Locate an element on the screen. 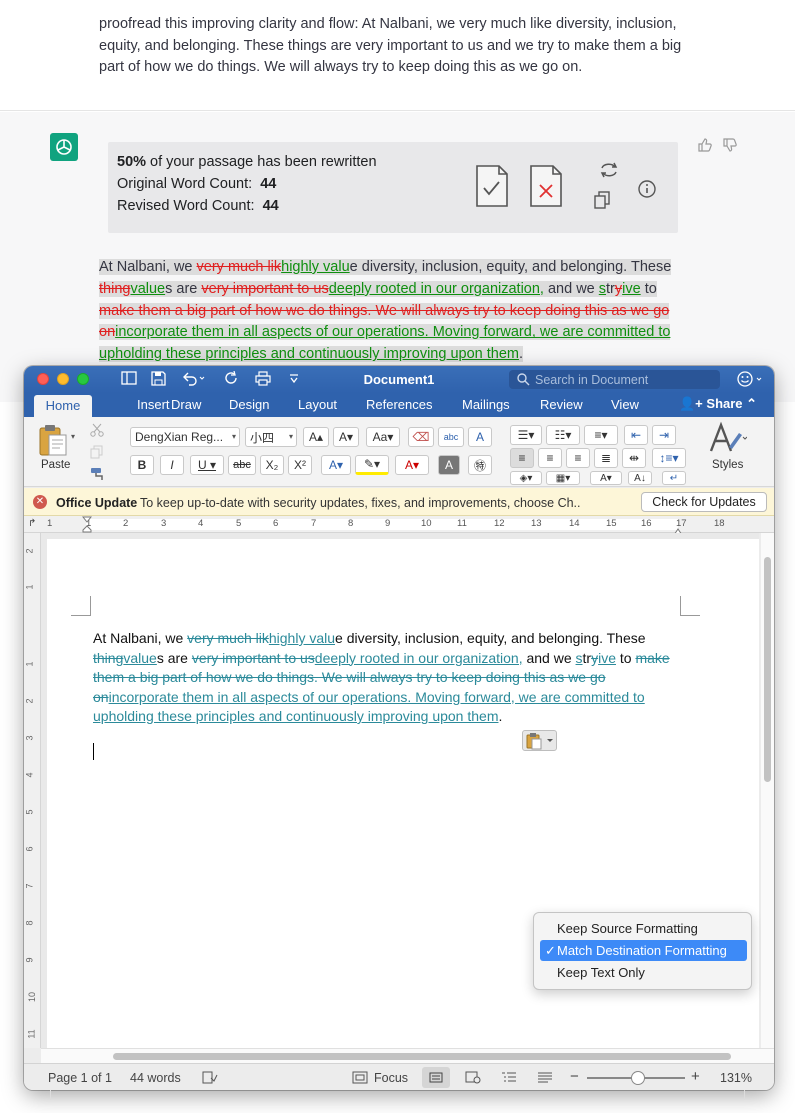  sort-button: A↓ is located at coordinates (640, 478).